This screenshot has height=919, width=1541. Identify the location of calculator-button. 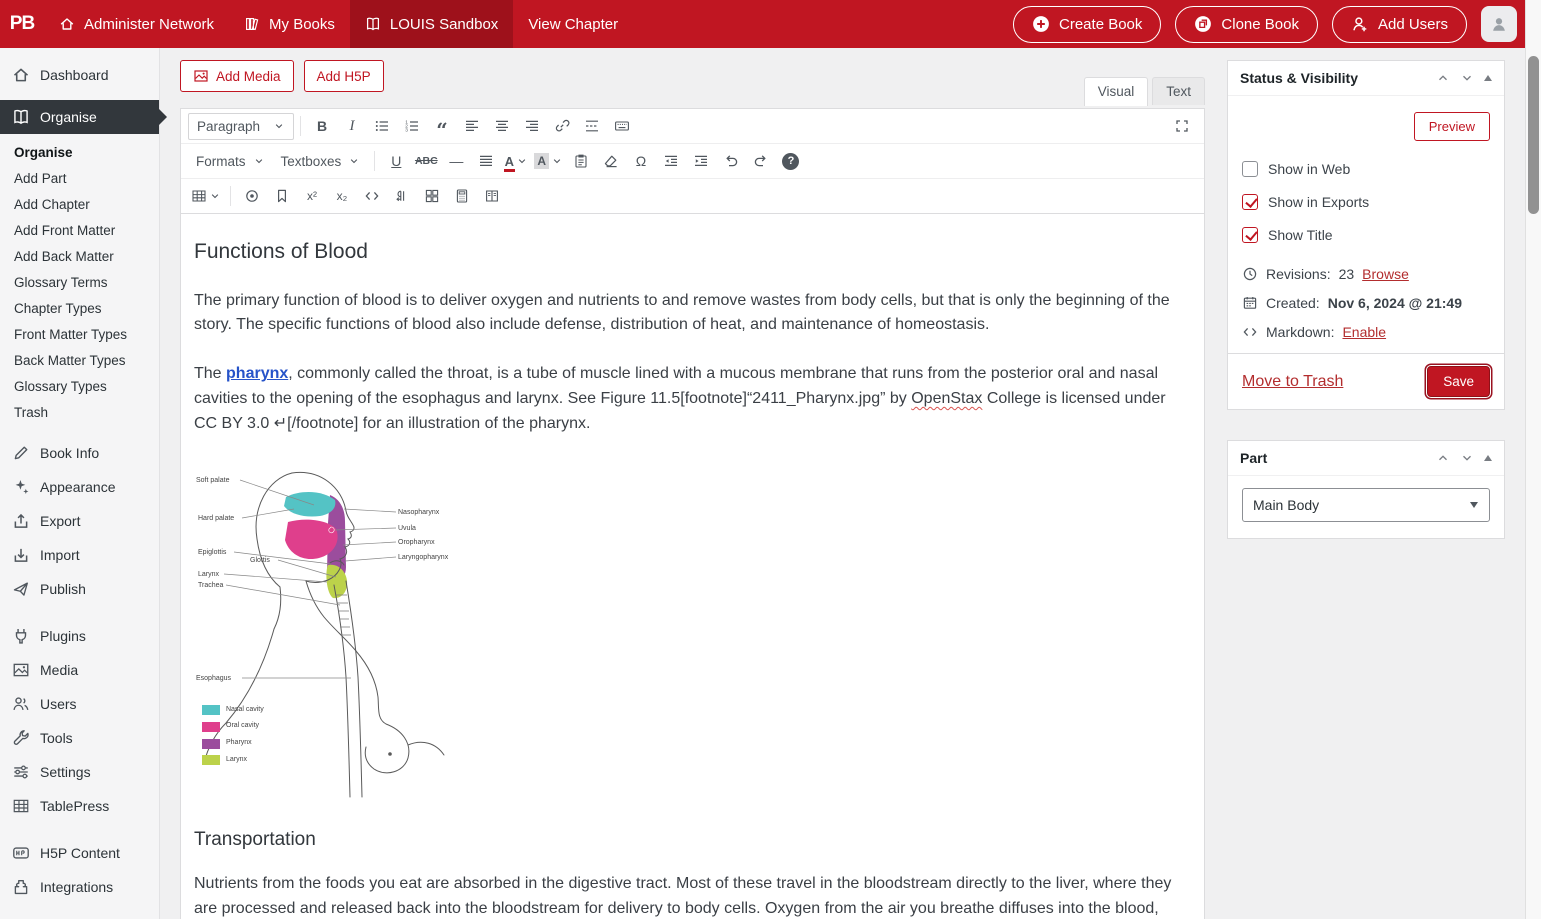
(462, 196).